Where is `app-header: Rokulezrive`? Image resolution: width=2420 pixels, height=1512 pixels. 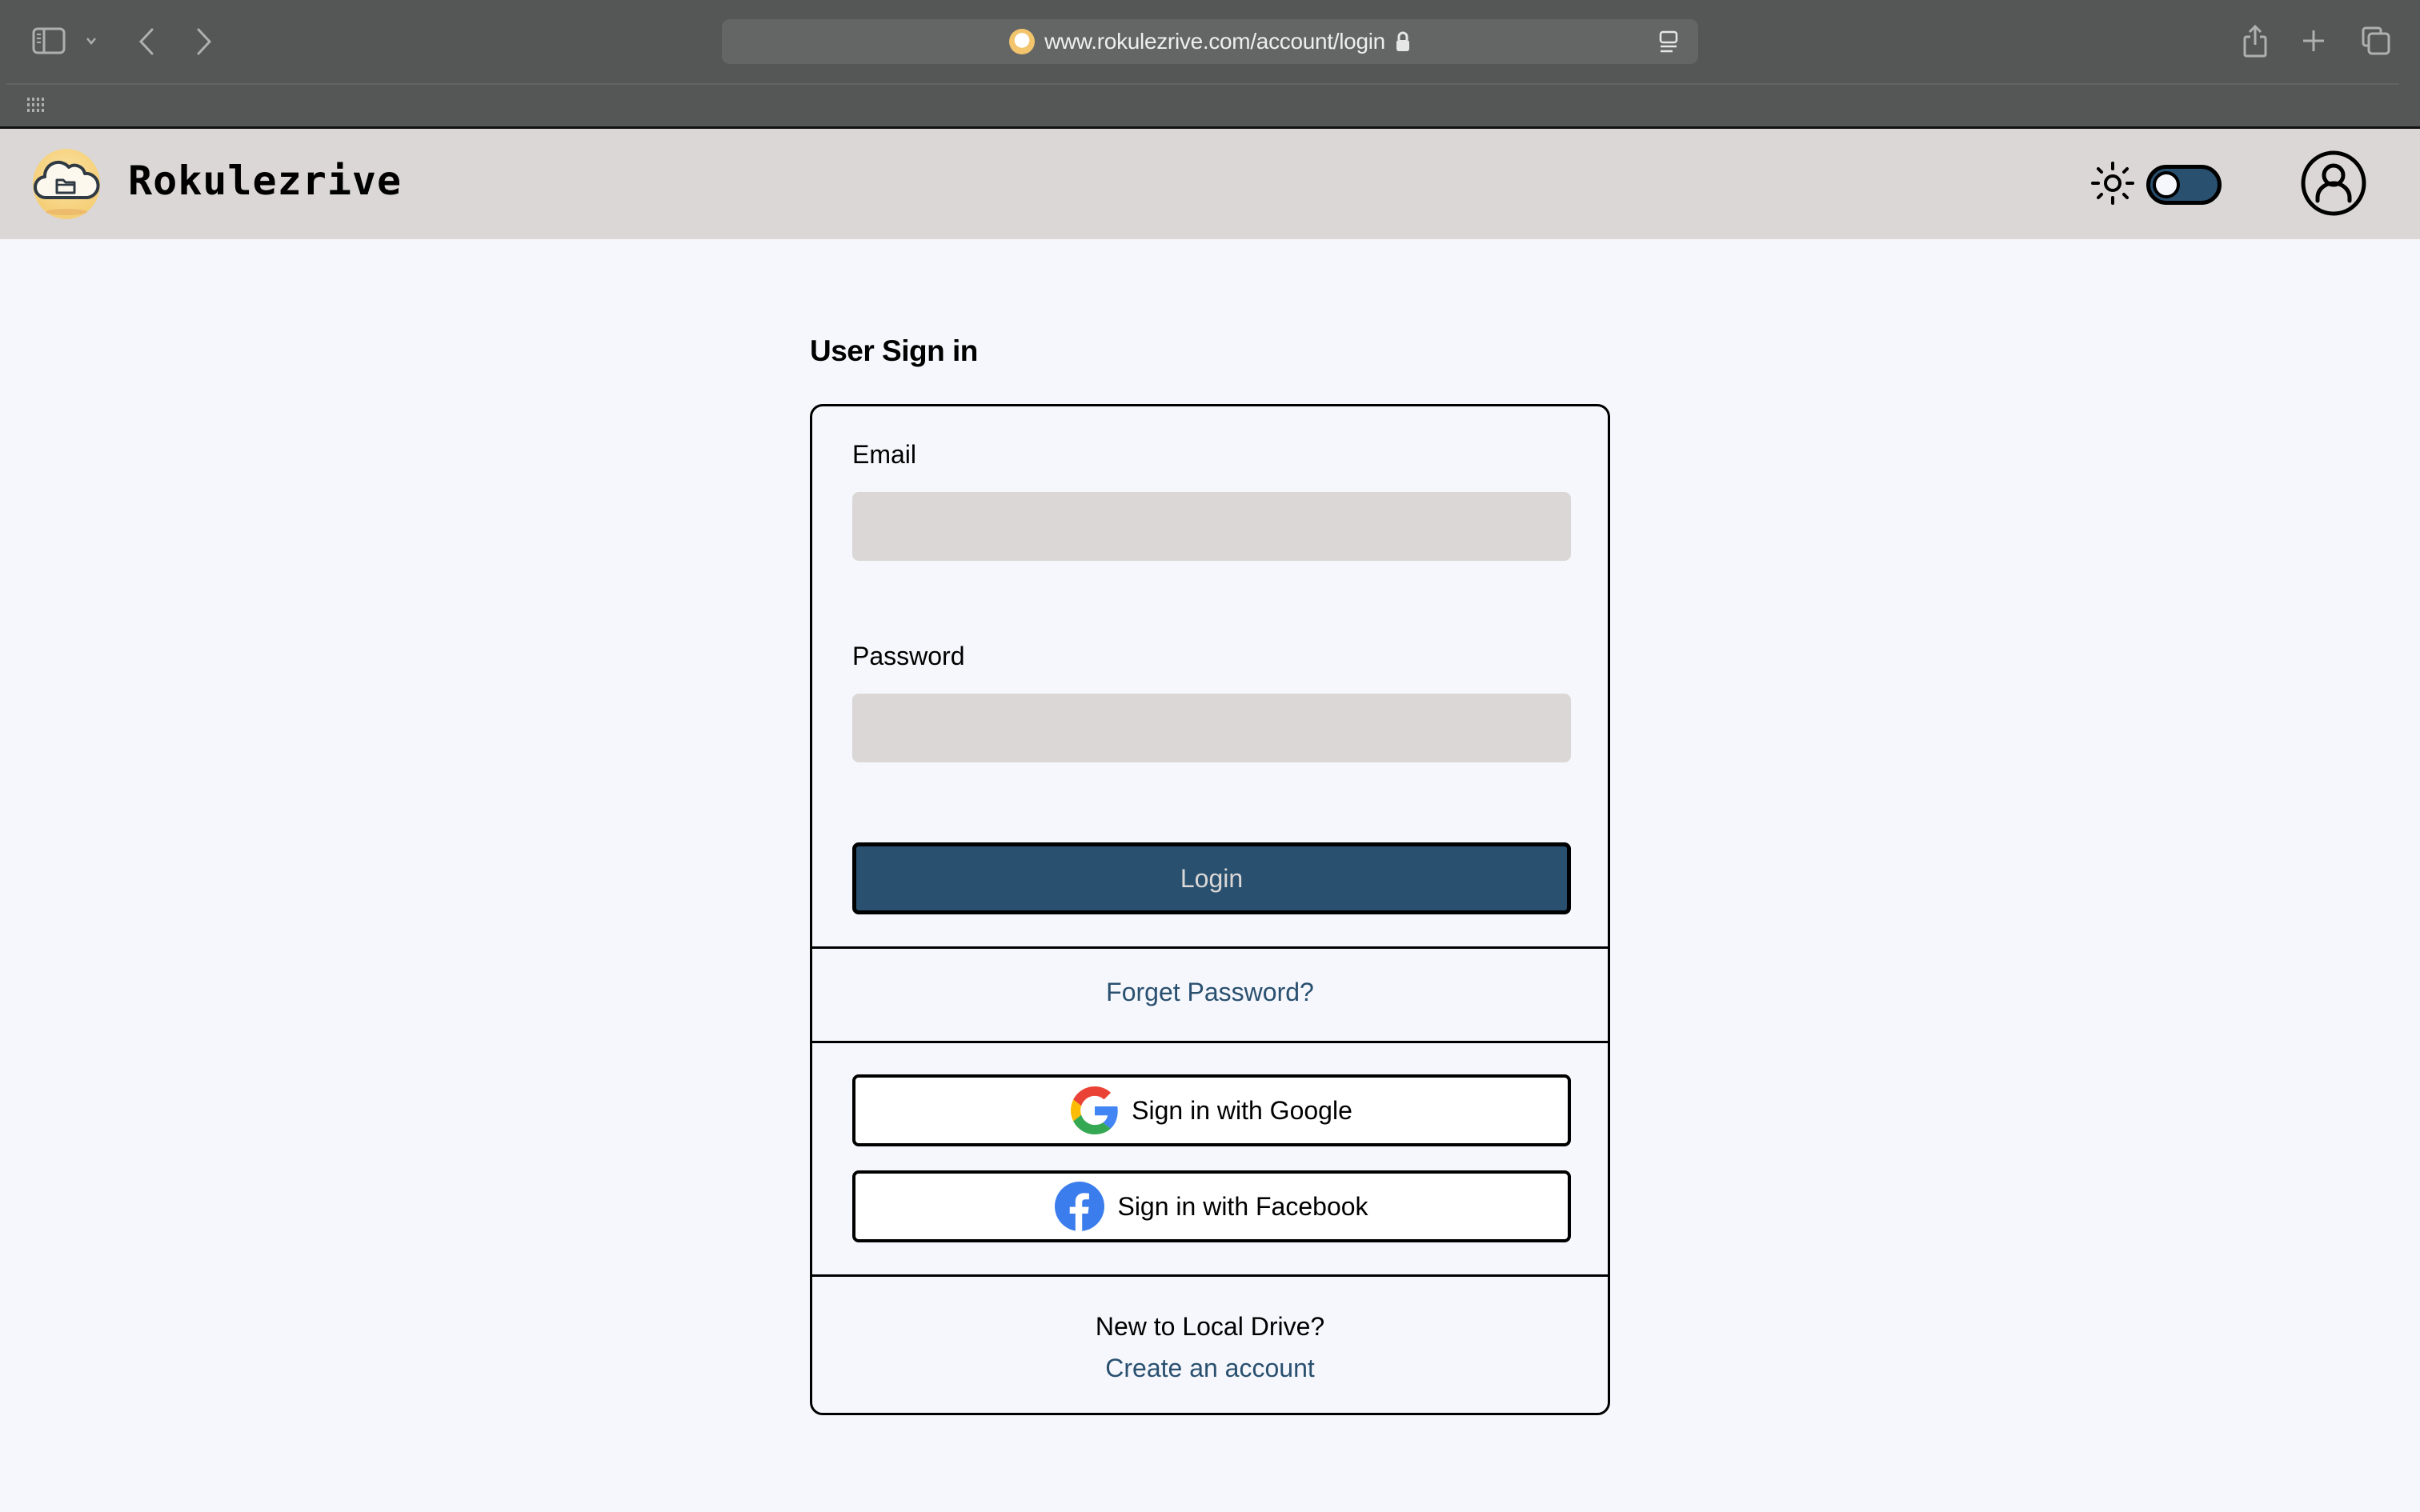 app-header: Rokulezrive is located at coordinates (1210, 184).